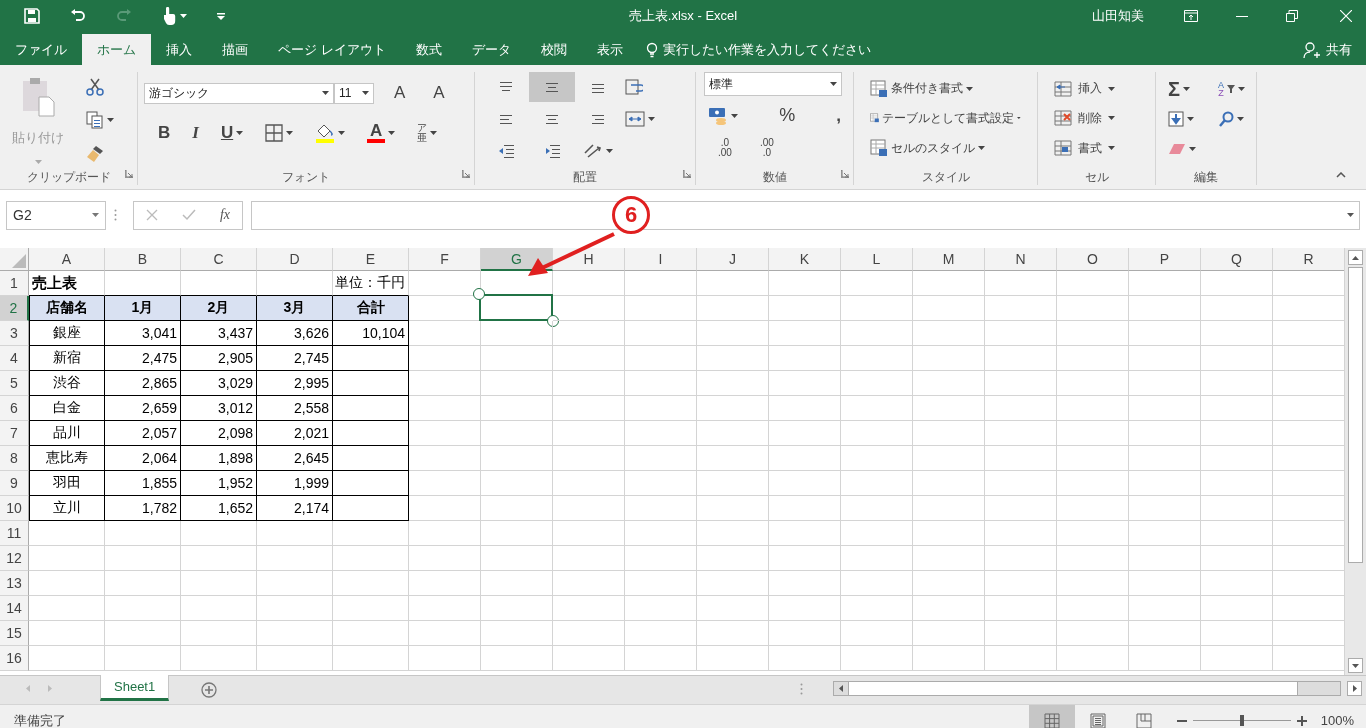 The width and height of the screenshot is (1366, 728). I want to click on share-button: 共有, so click(1334, 49).